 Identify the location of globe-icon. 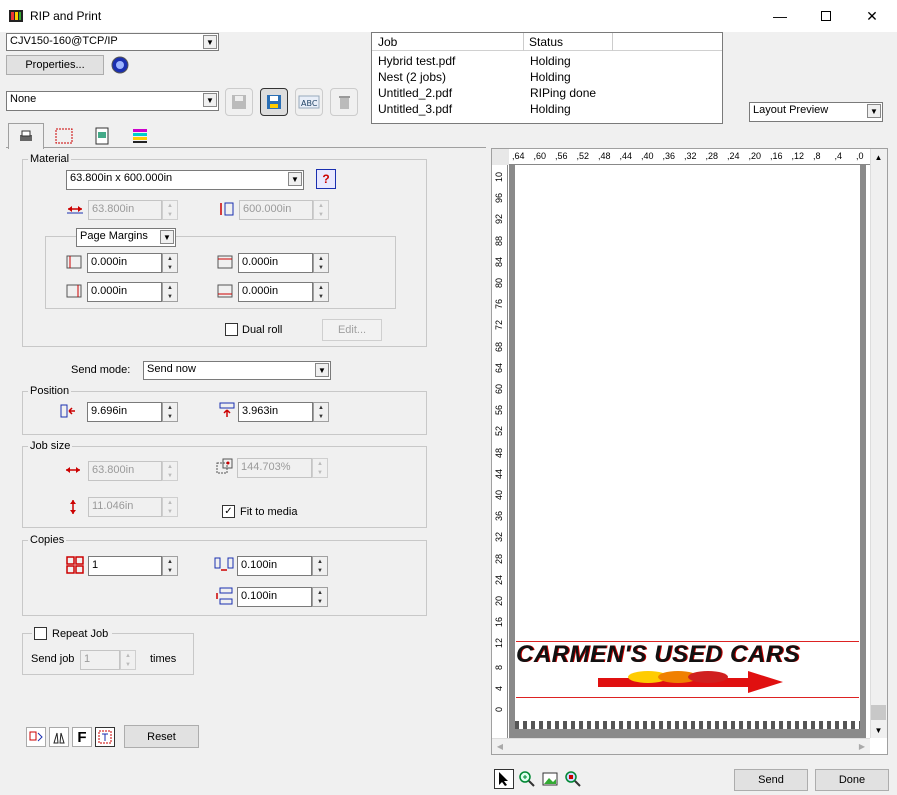
(120, 65).